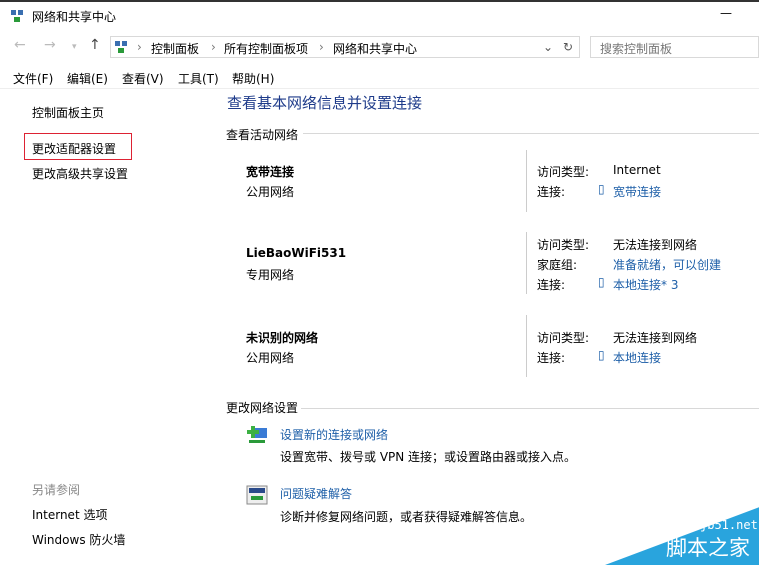  Describe the element at coordinates (74, 47) in the screenshot. I see `recent-dropdown: ▾` at that location.